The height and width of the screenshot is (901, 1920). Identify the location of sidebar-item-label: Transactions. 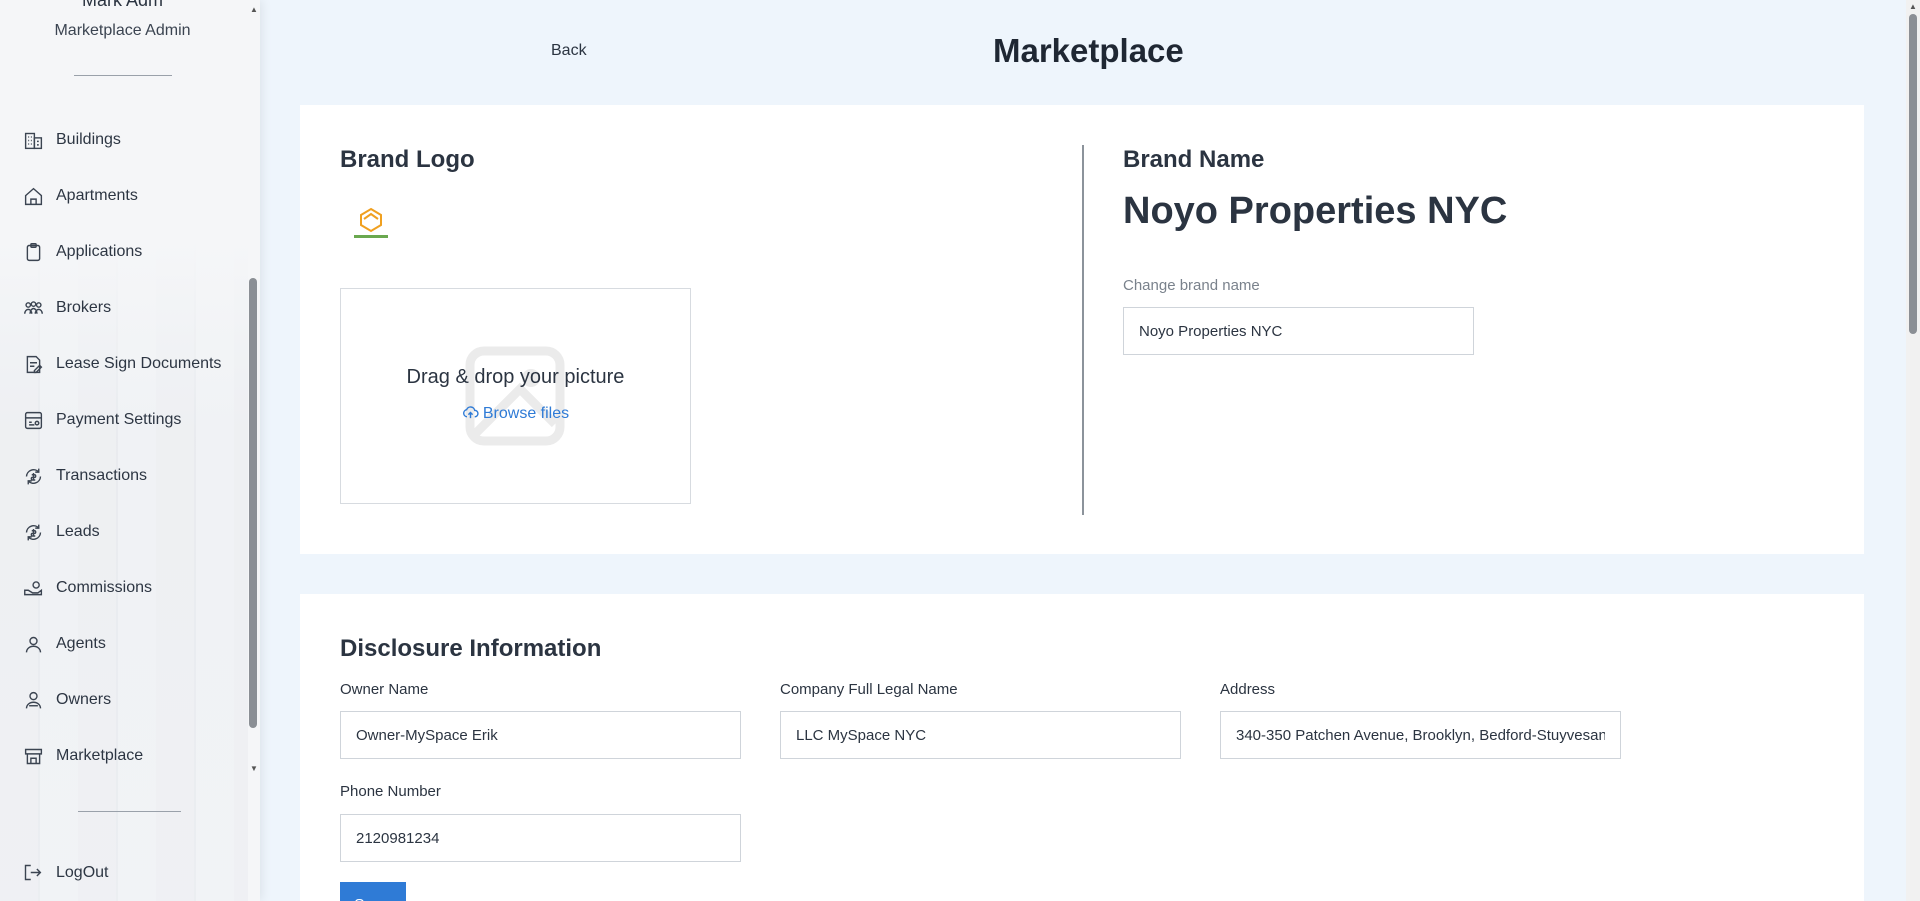
(101, 475).